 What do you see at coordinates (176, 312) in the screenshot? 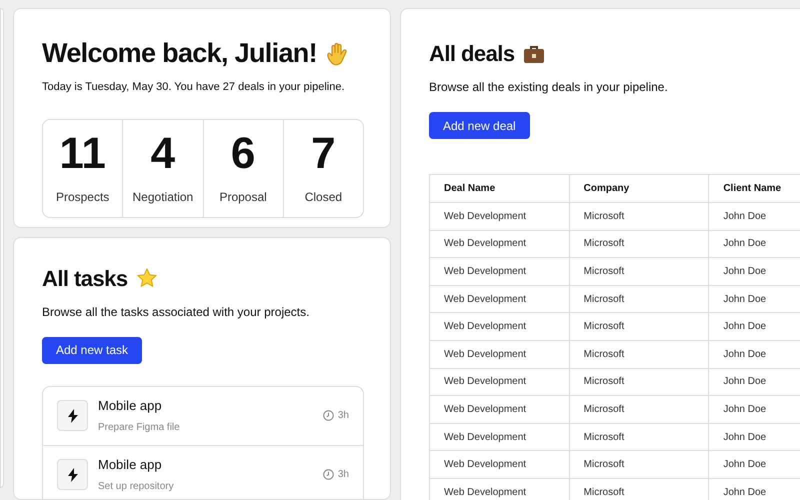
I see `tasks-subtitle: Browse all the tasks associated with your projects.` at bounding box center [176, 312].